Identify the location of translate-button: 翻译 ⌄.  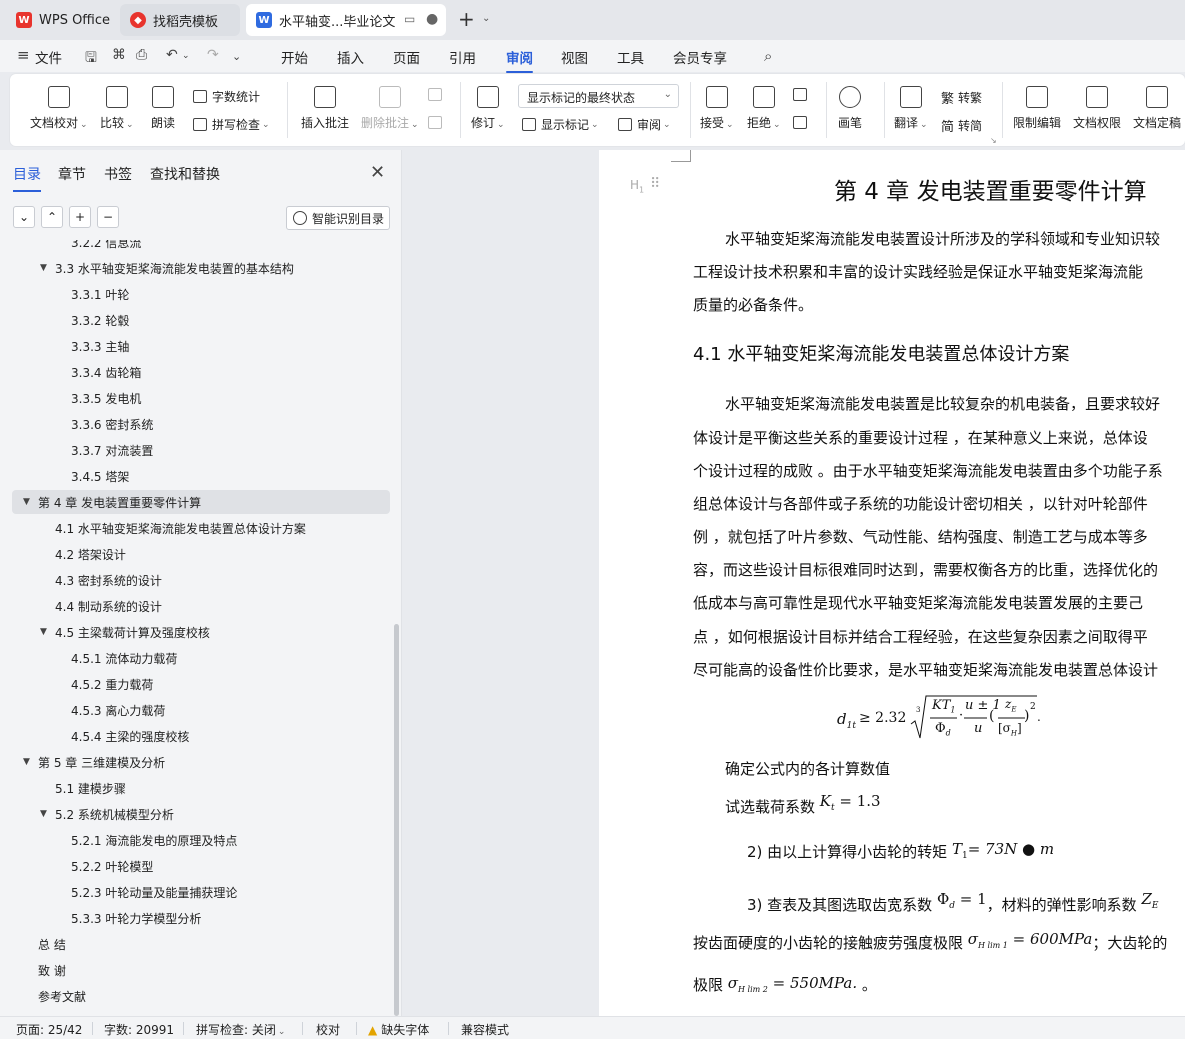
(911, 108).